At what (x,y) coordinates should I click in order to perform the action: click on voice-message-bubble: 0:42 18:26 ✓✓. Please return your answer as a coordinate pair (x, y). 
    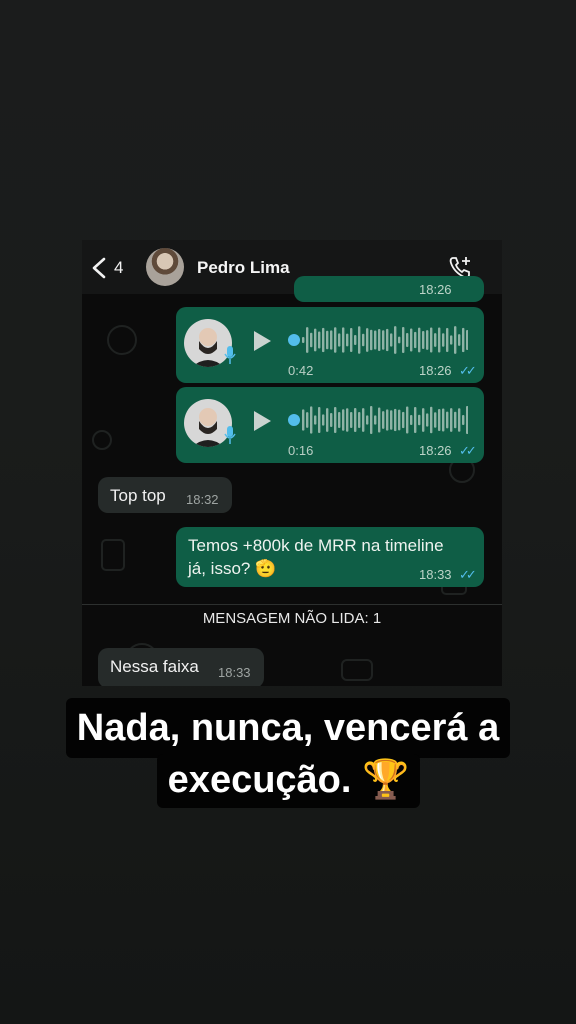
    Looking at the image, I should click on (330, 345).